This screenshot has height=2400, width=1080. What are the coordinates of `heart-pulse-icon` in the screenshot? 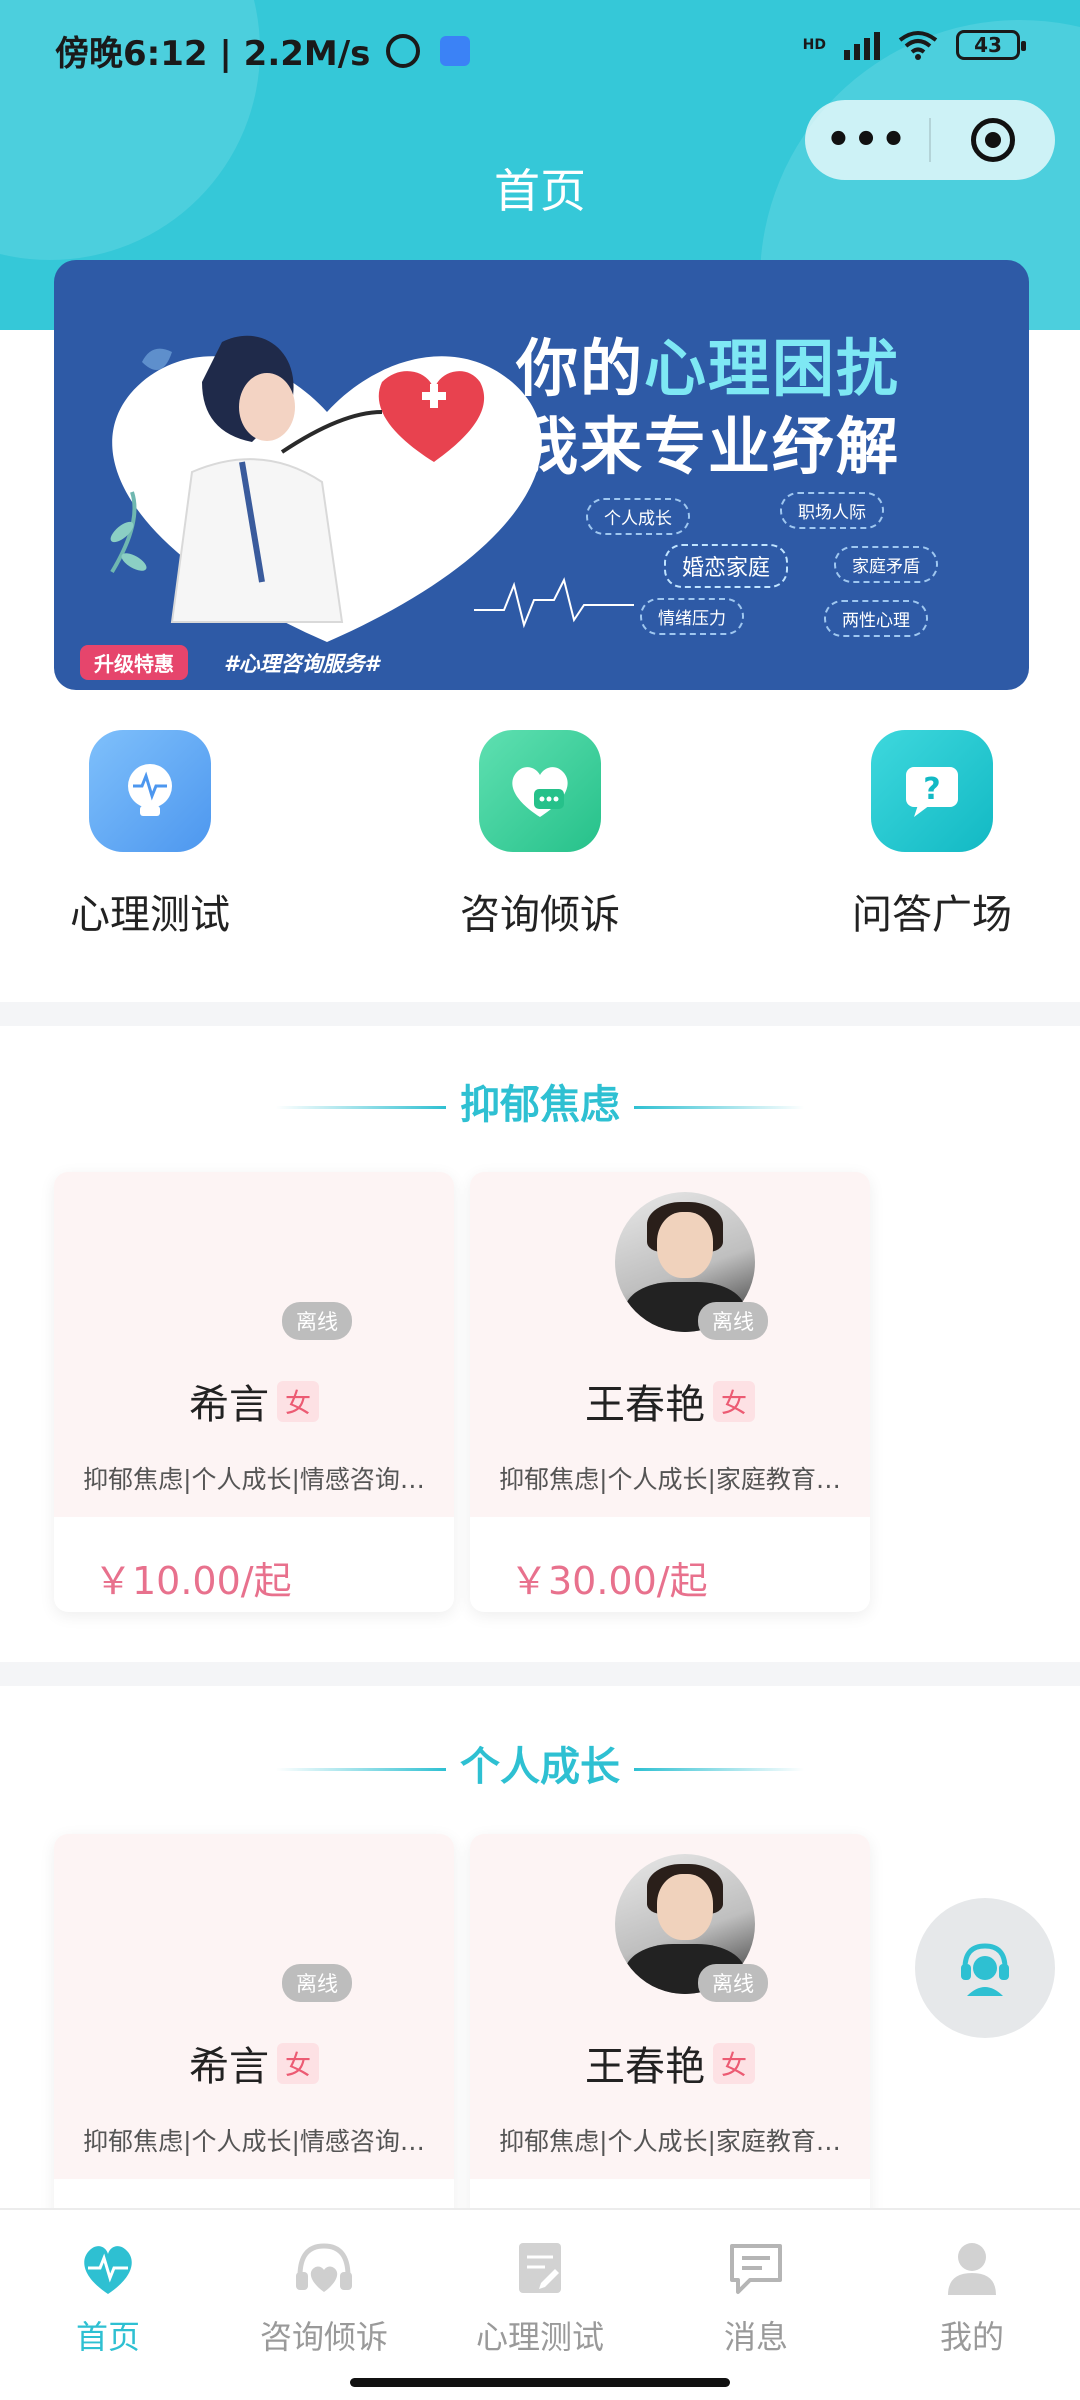 It's located at (108, 2268).